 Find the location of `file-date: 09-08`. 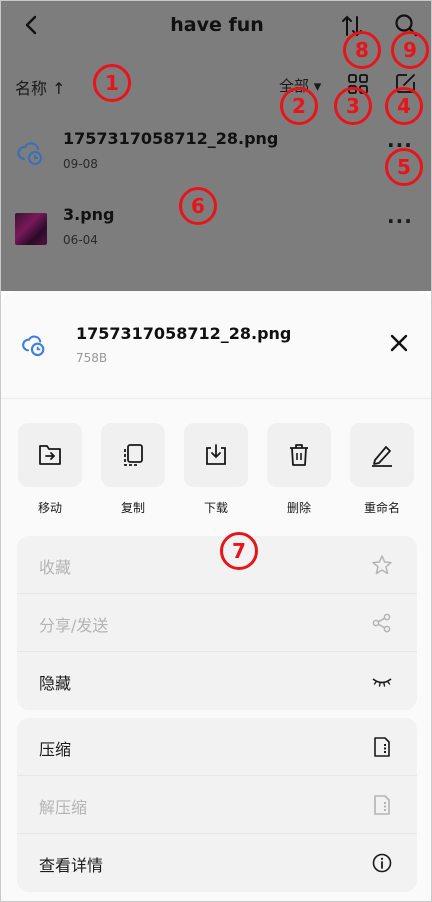

file-date: 09-08 is located at coordinates (80, 164).